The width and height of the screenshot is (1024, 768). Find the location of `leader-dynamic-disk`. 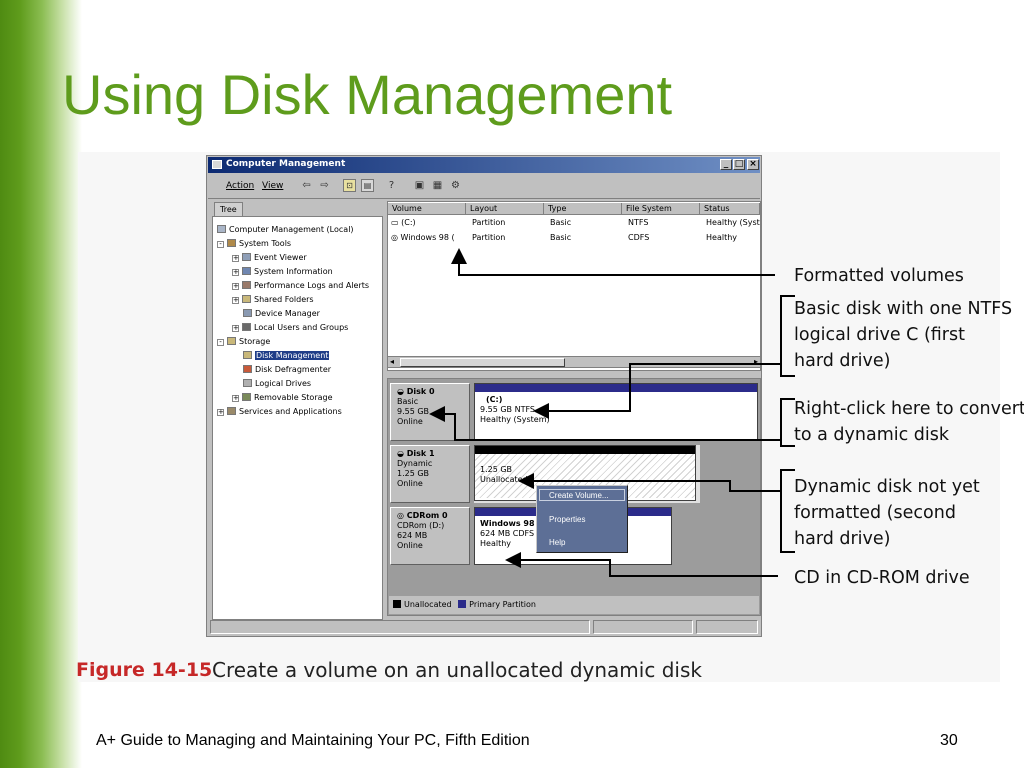

leader-dynamic-disk is located at coordinates (649, 482).